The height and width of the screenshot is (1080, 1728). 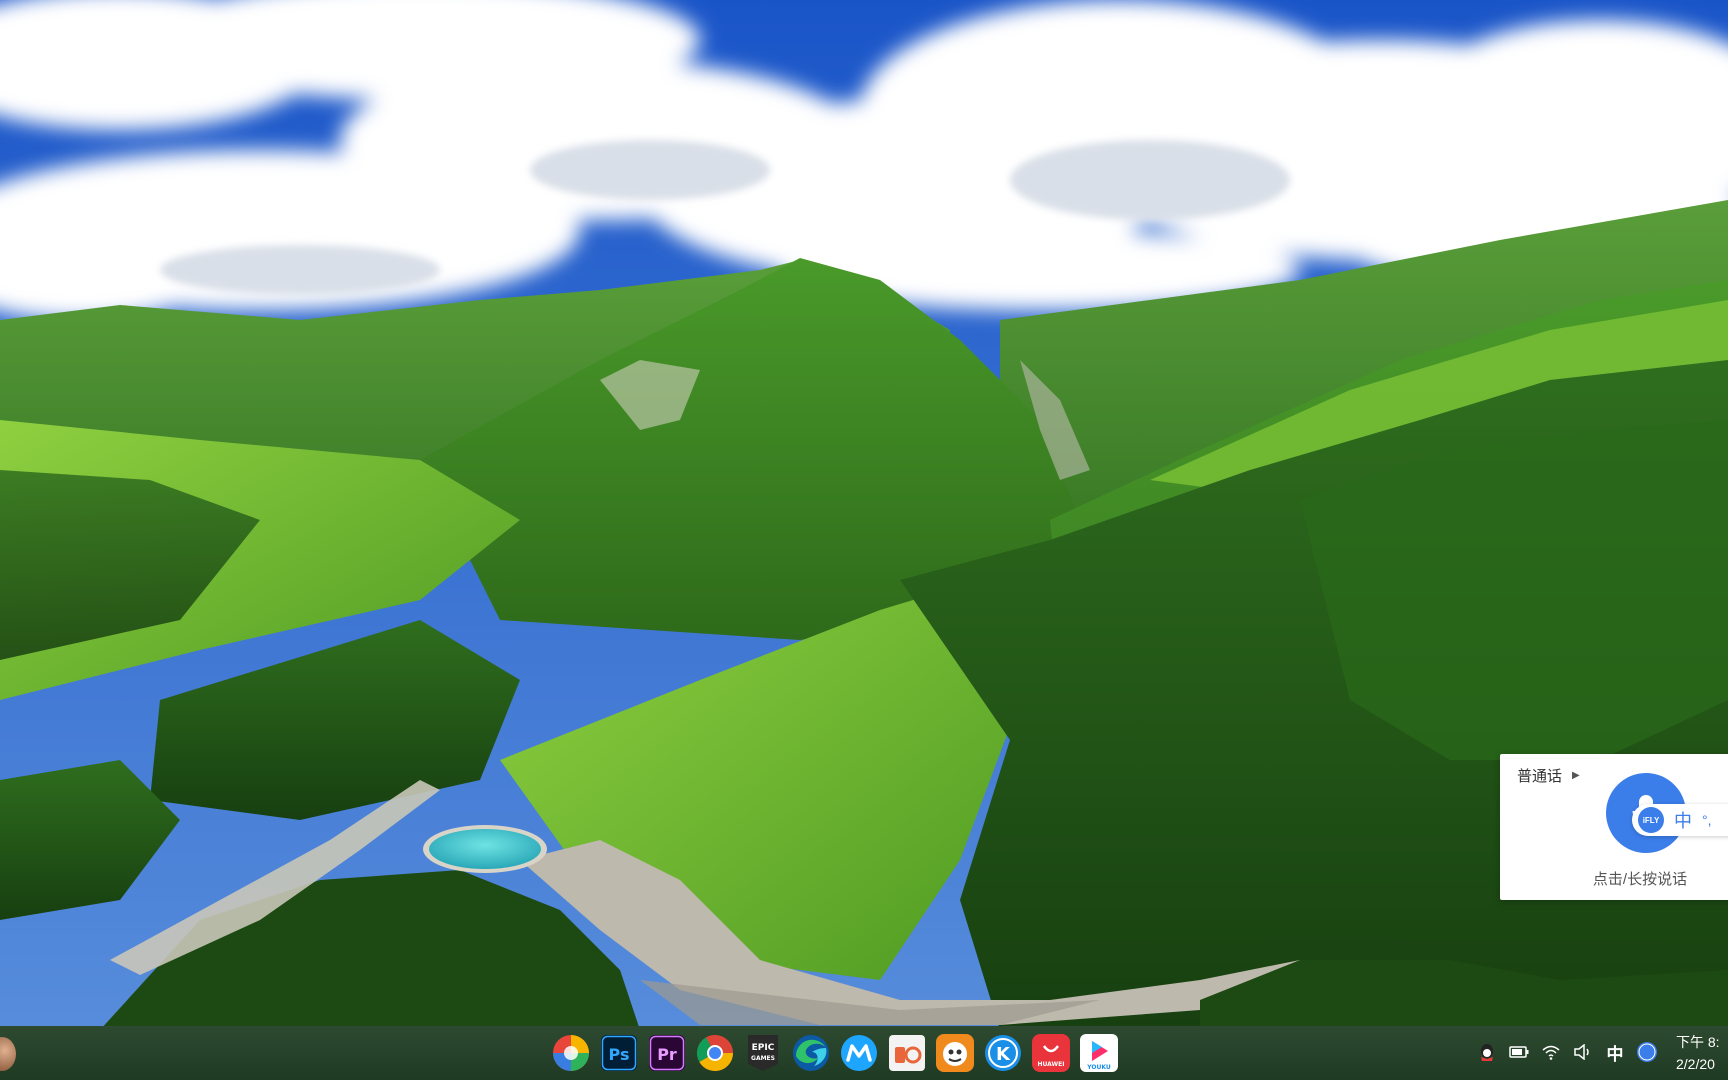 What do you see at coordinates (1099, 1053) in the screenshot?
I see `youku-app-icon: YOUKU` at bounding box center [1099, 1053].